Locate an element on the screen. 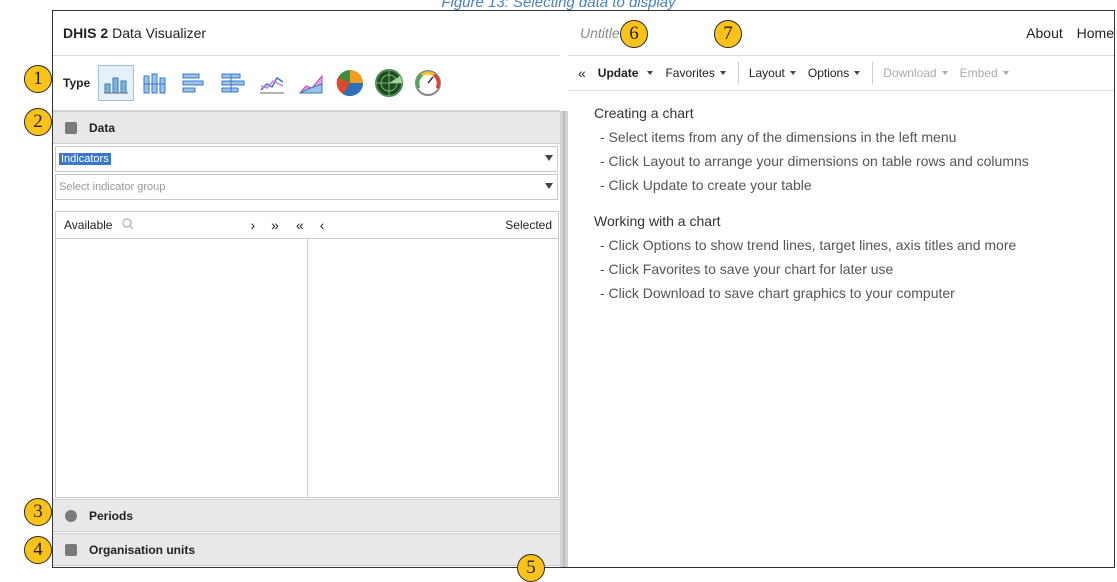 The width and height of the screenshot is (1117, 582). deselect-one-icon: ‹ is located at coordinates (322, 225).